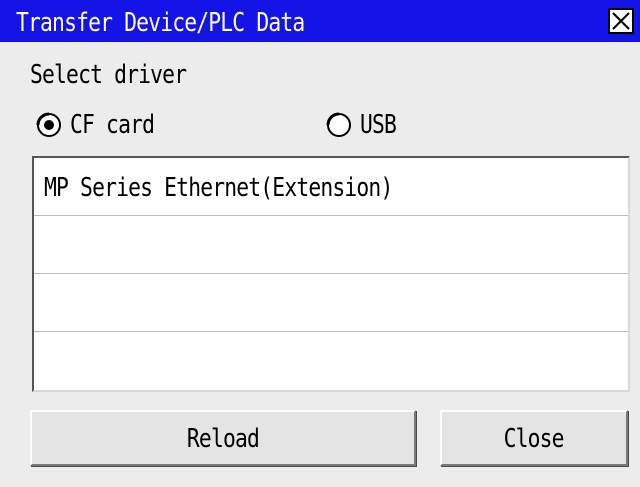 The height and width of the screenshot is (487, 640). What do you see at coordinates (112, 125) in the screenshot?
I see `radio-cf-card-label: CF card` at bounding box center [112, 125].